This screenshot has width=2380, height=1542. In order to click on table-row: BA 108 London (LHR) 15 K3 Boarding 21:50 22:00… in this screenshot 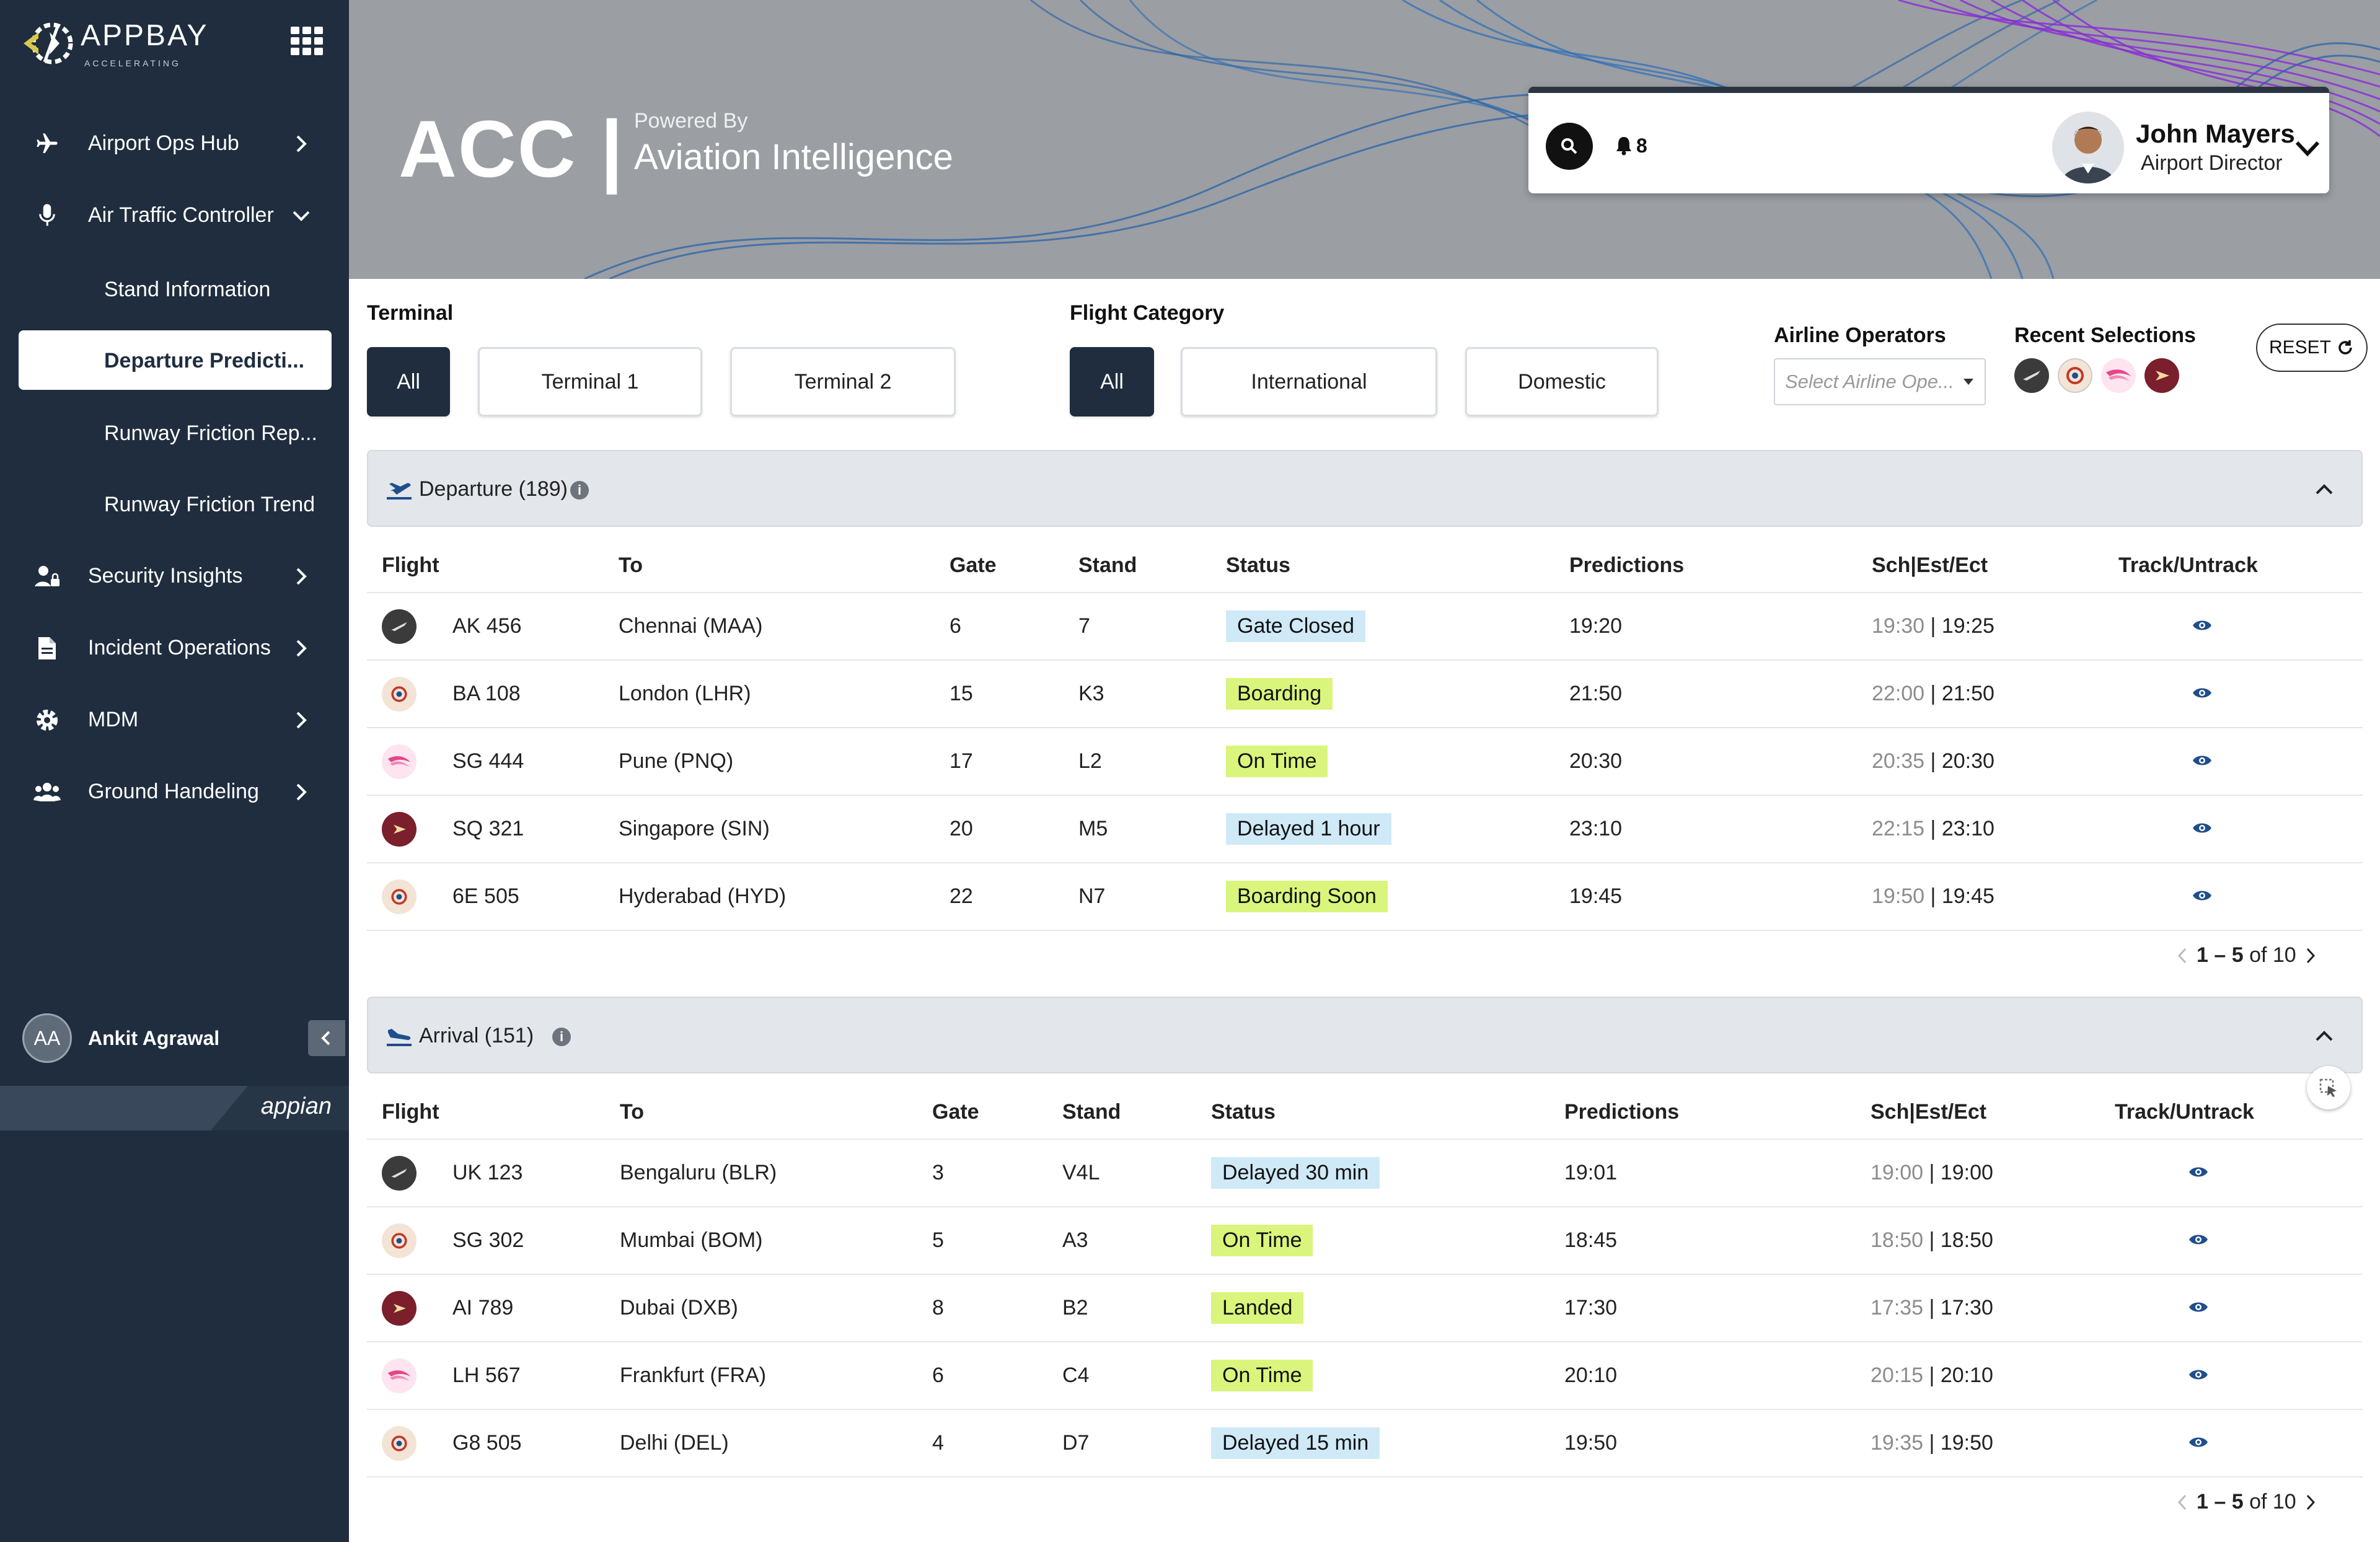, I will do `click(1365, 694)`.